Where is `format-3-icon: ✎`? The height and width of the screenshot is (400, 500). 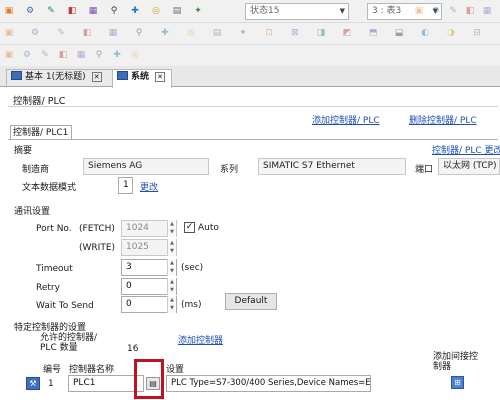 format-3-icon: ✎ is located at coordinates (45, 55).